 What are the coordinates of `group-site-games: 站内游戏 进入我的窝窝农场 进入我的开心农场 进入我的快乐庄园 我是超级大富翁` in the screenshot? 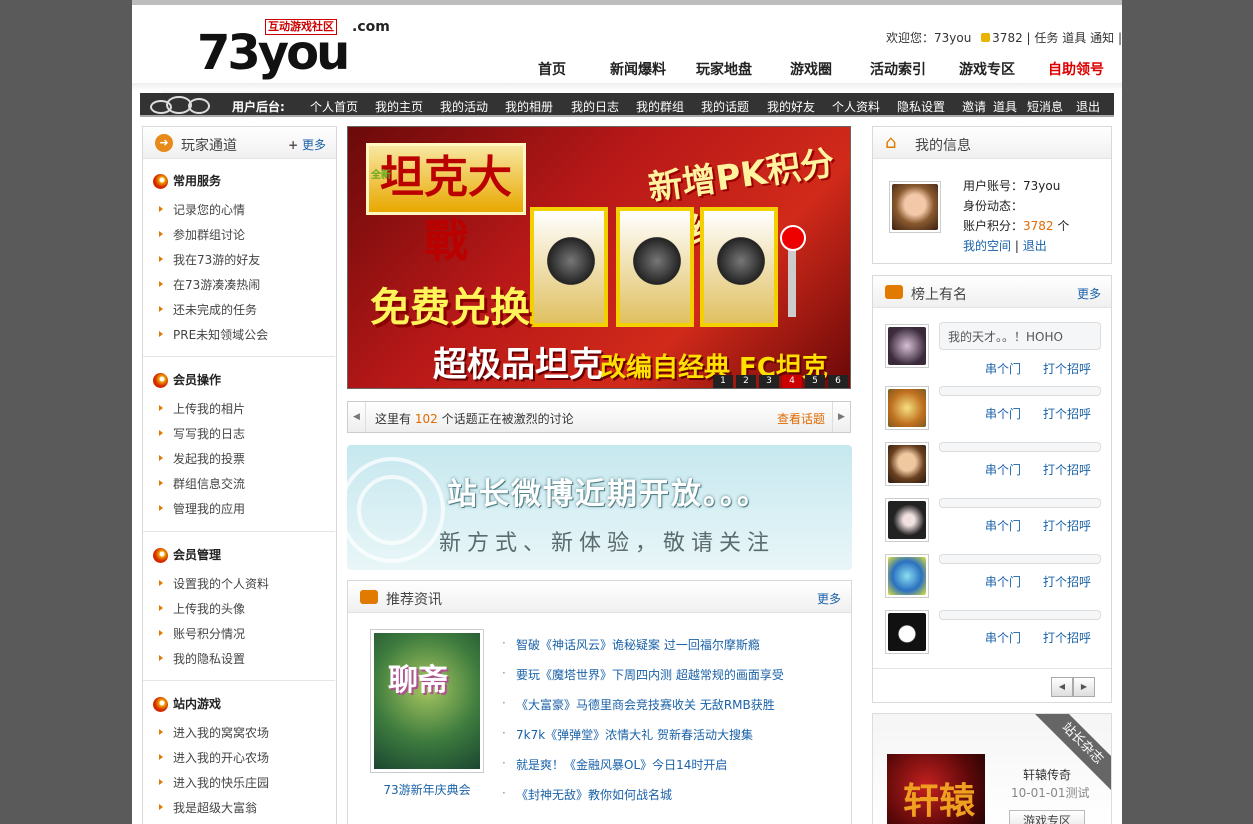 It's located at (239, 760).